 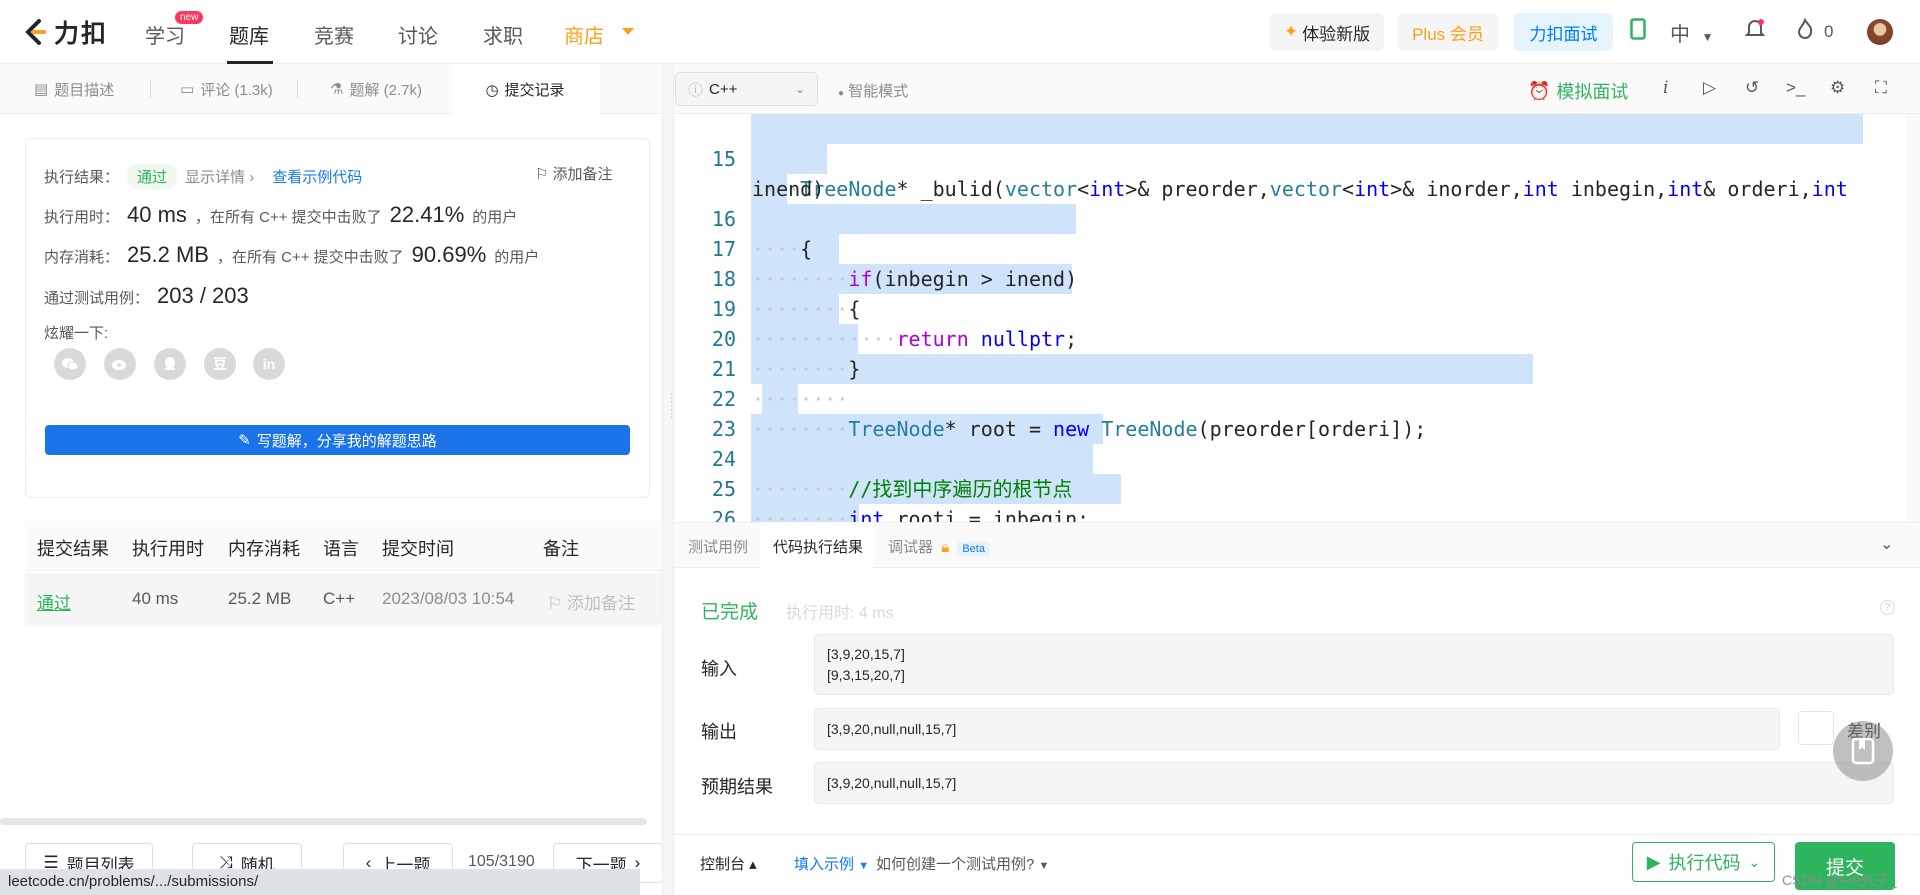 What do you see at coordinates (1665, 88) in the screenshot?
I see `info-i-icon: i` at bounding box center [1665, 88].